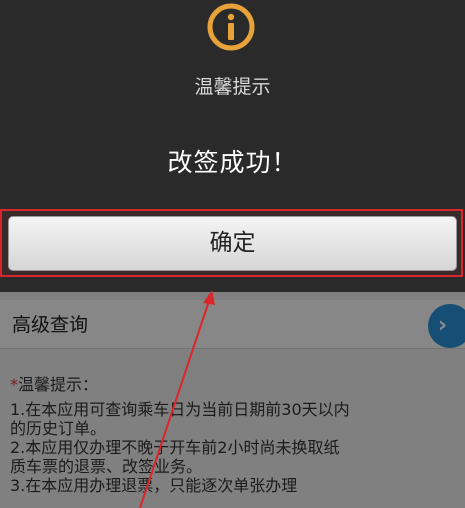  What do you see at coordinates (177, 399) in the screenshot?
I see `annotation-arrow` at bounding box center [177, 399].